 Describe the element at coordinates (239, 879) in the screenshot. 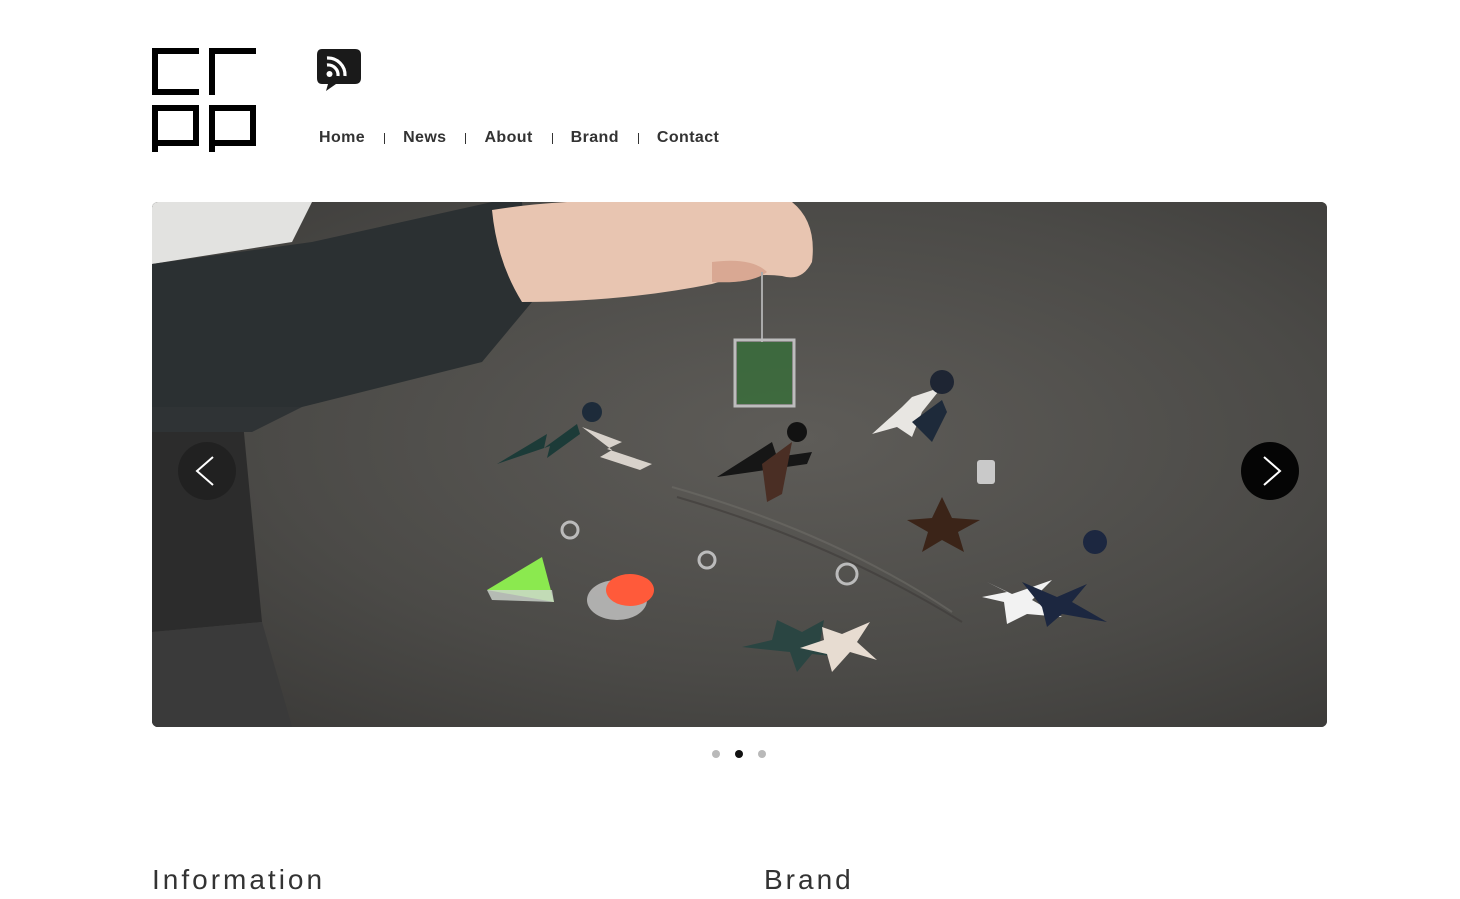

I see `information-heading: Information` at that location.